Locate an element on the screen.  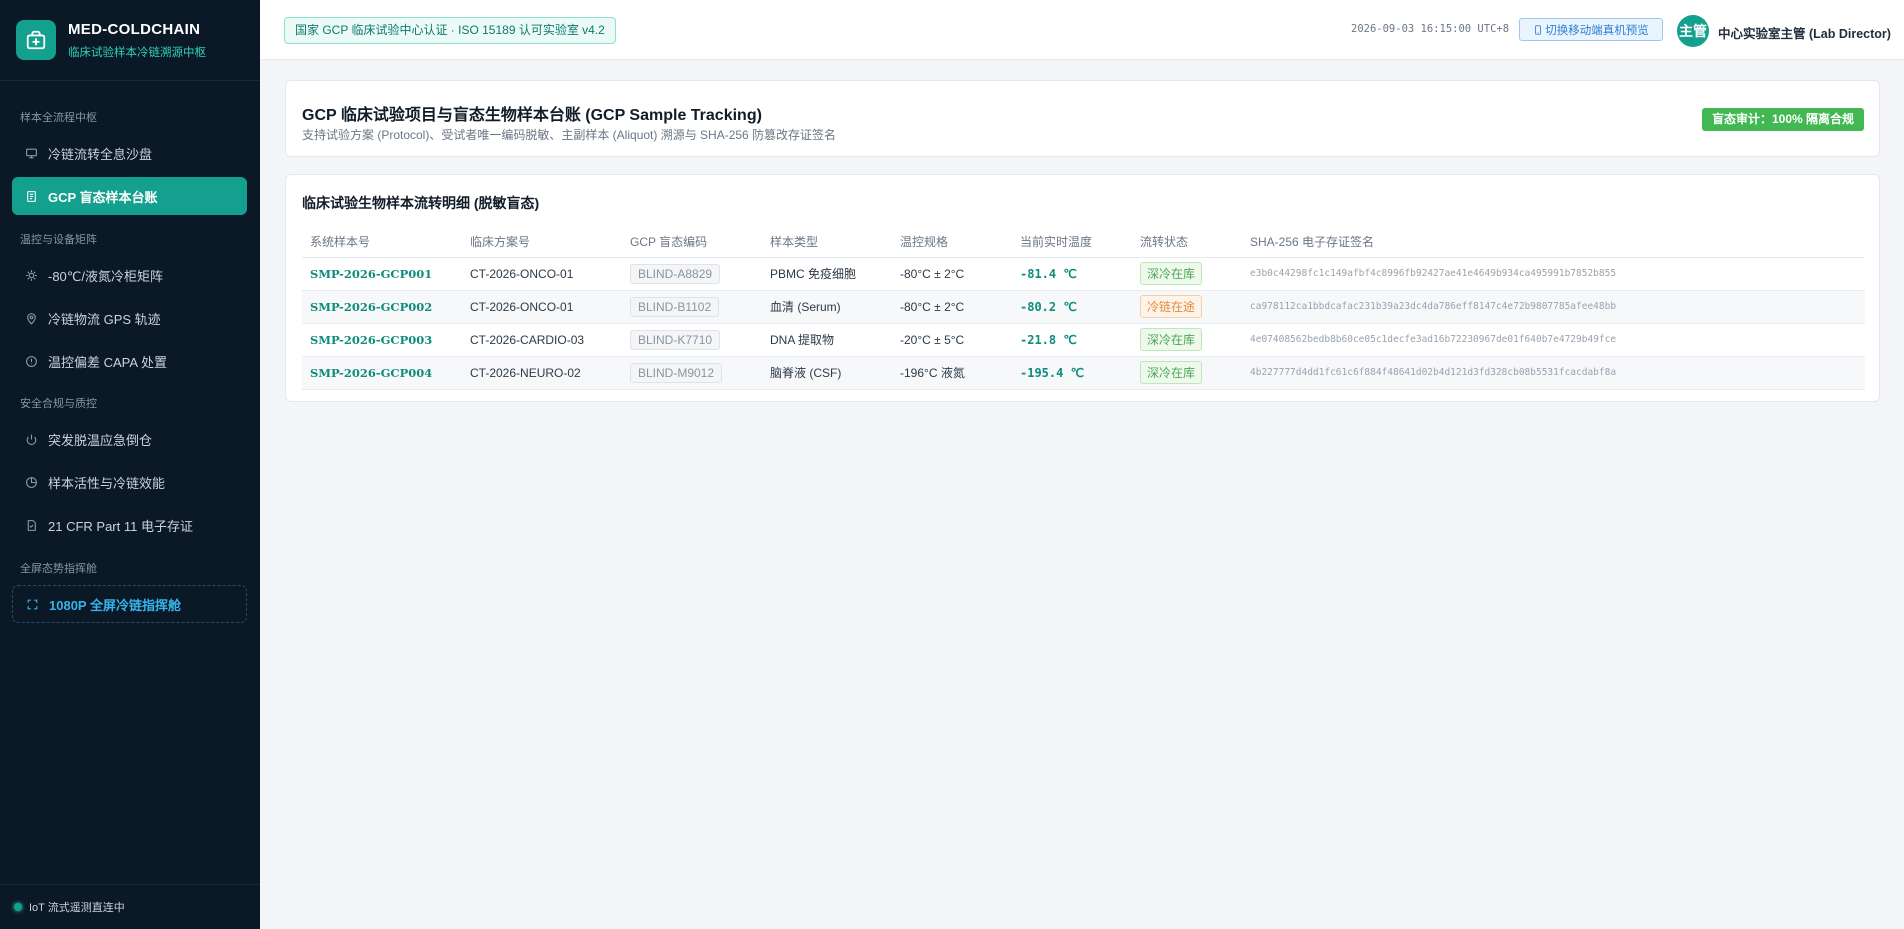
sidebar-item-command-center: 1080P 全屏冷链指挥舱 is located at coordinates (129, 604).